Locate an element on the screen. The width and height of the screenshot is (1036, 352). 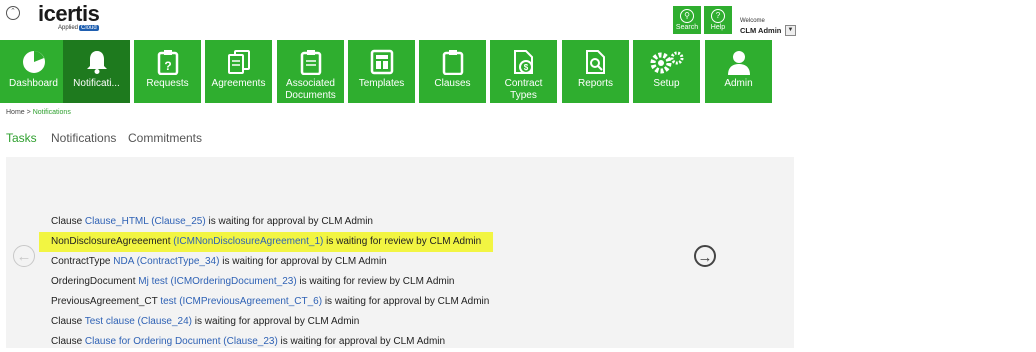
user-name: CLM Admin is located at coordinates (761, 30).